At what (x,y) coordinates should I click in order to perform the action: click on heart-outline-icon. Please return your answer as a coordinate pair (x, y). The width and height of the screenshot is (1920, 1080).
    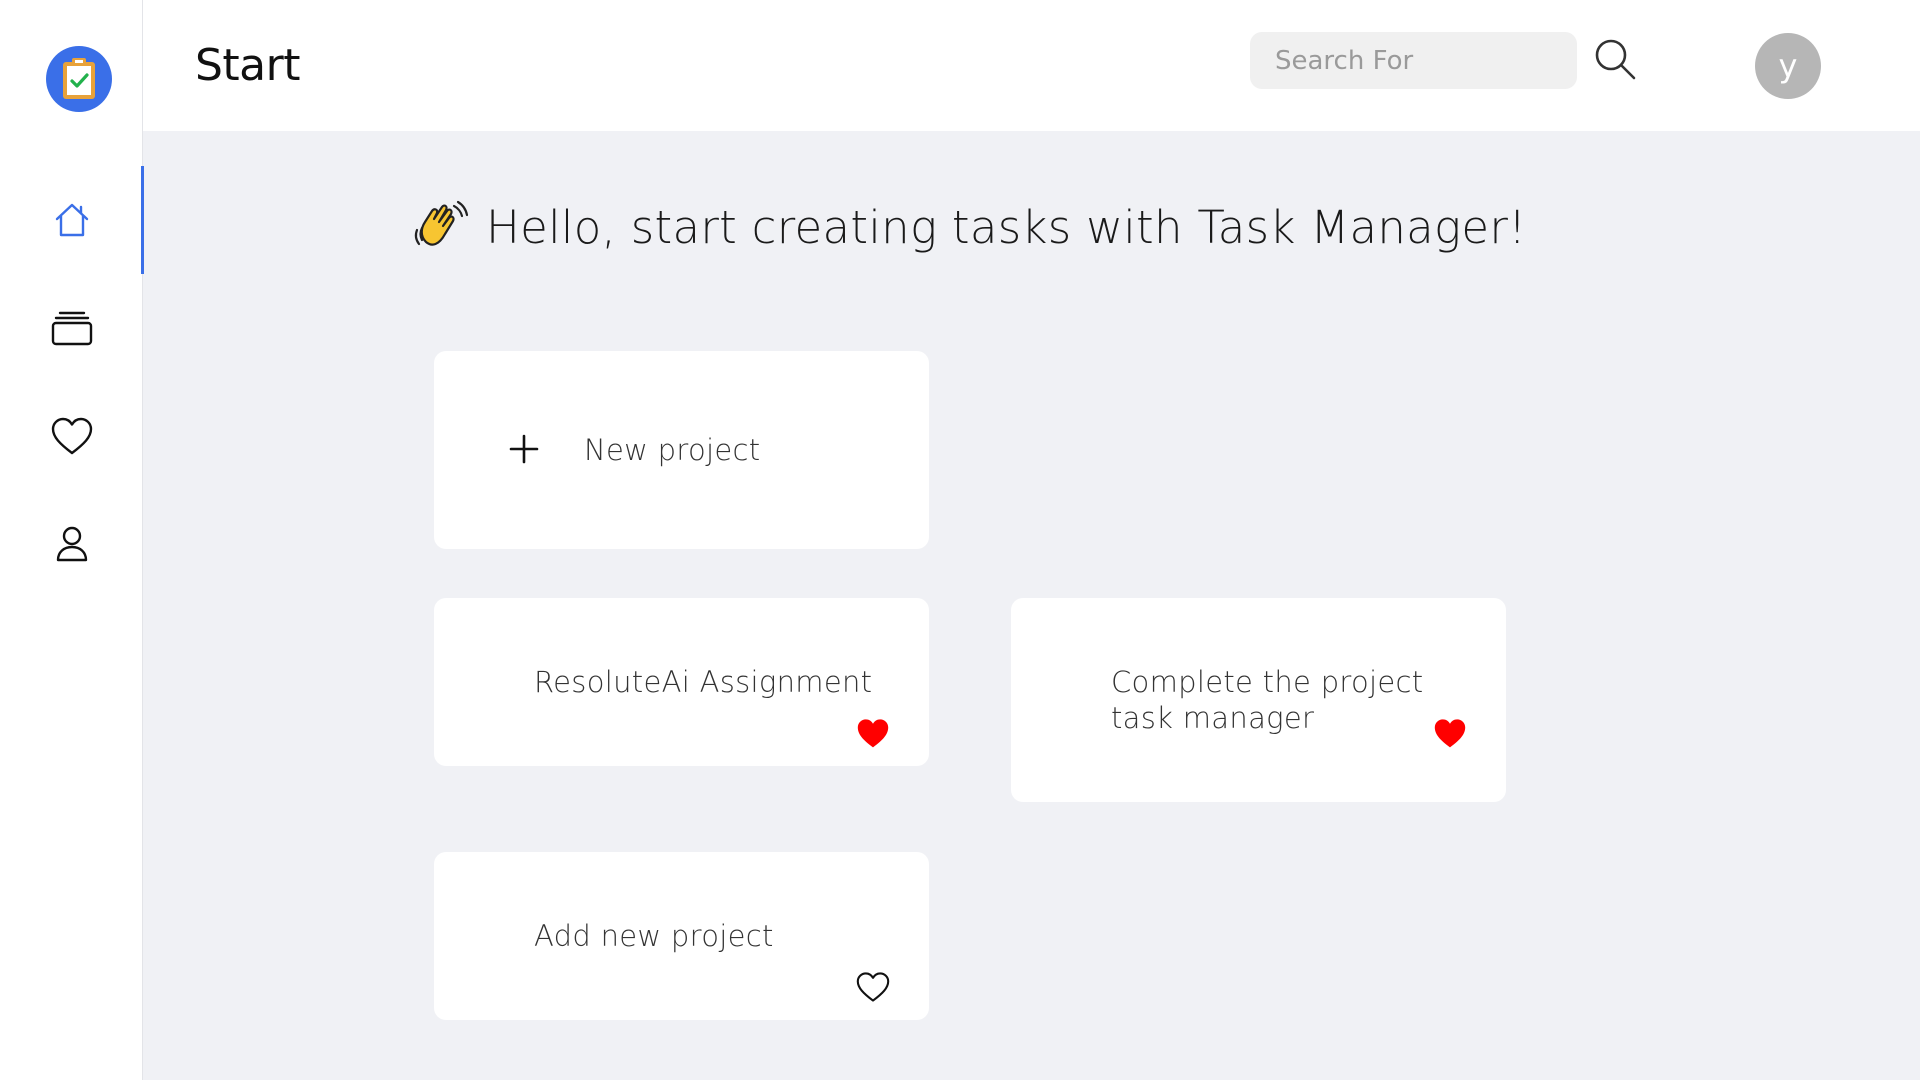
    Looking at the image, I should click on (873, 987).